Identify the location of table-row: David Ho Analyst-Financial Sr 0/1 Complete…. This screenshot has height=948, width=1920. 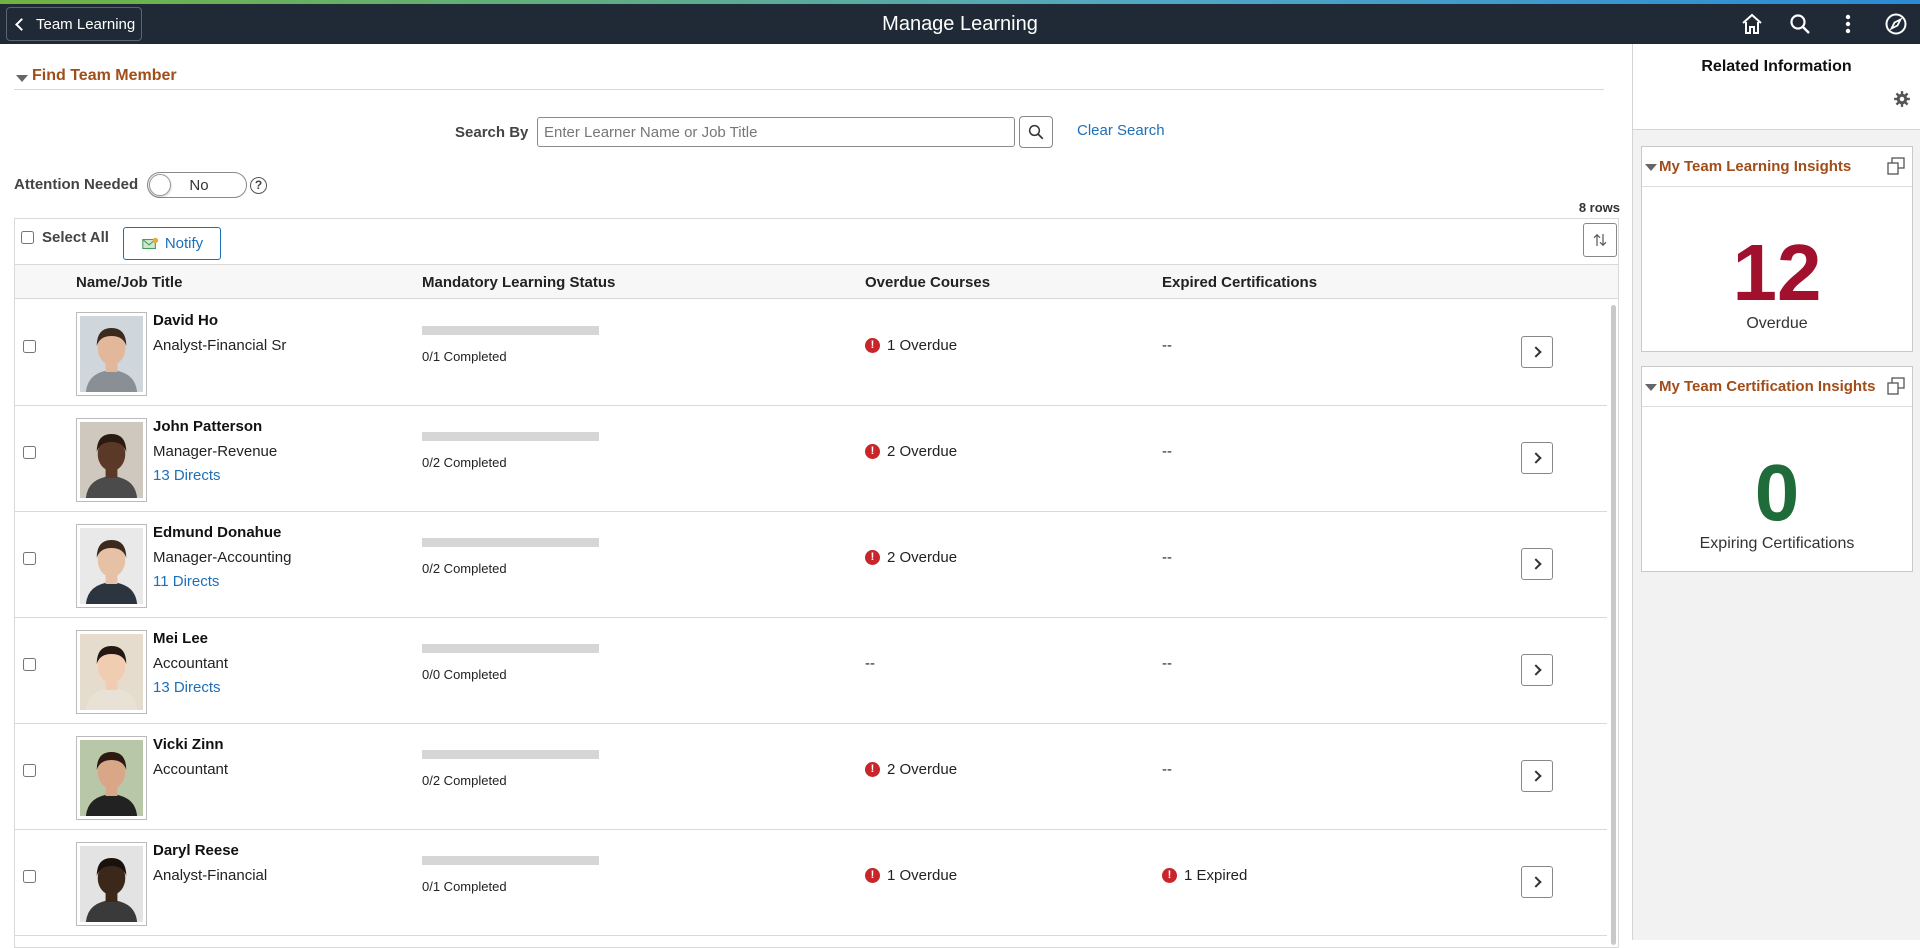
(811, 353).